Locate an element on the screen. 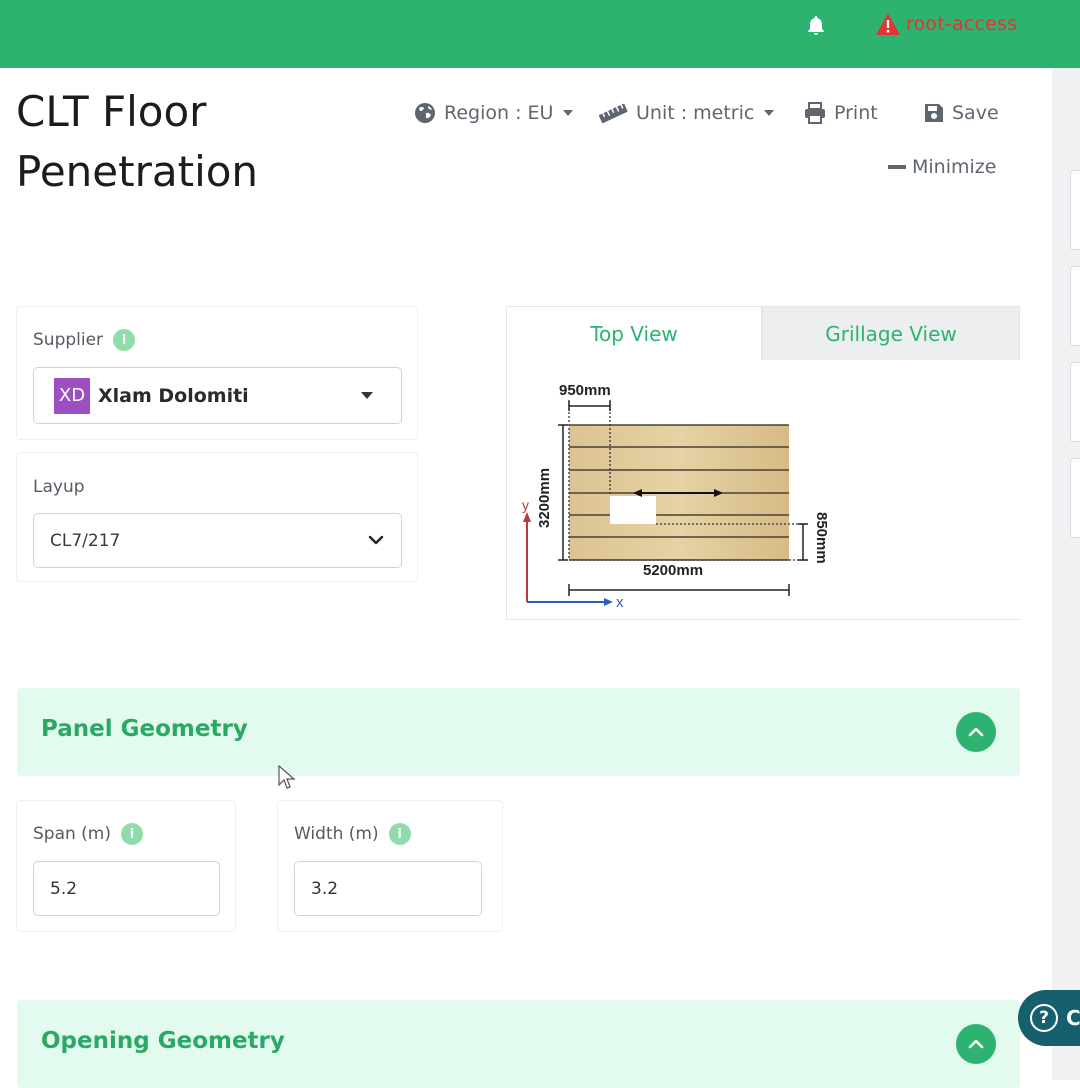 The height and width of the screenshot is (1088, 1080). span-label: Span (m) is located at coordinates (72, 834).